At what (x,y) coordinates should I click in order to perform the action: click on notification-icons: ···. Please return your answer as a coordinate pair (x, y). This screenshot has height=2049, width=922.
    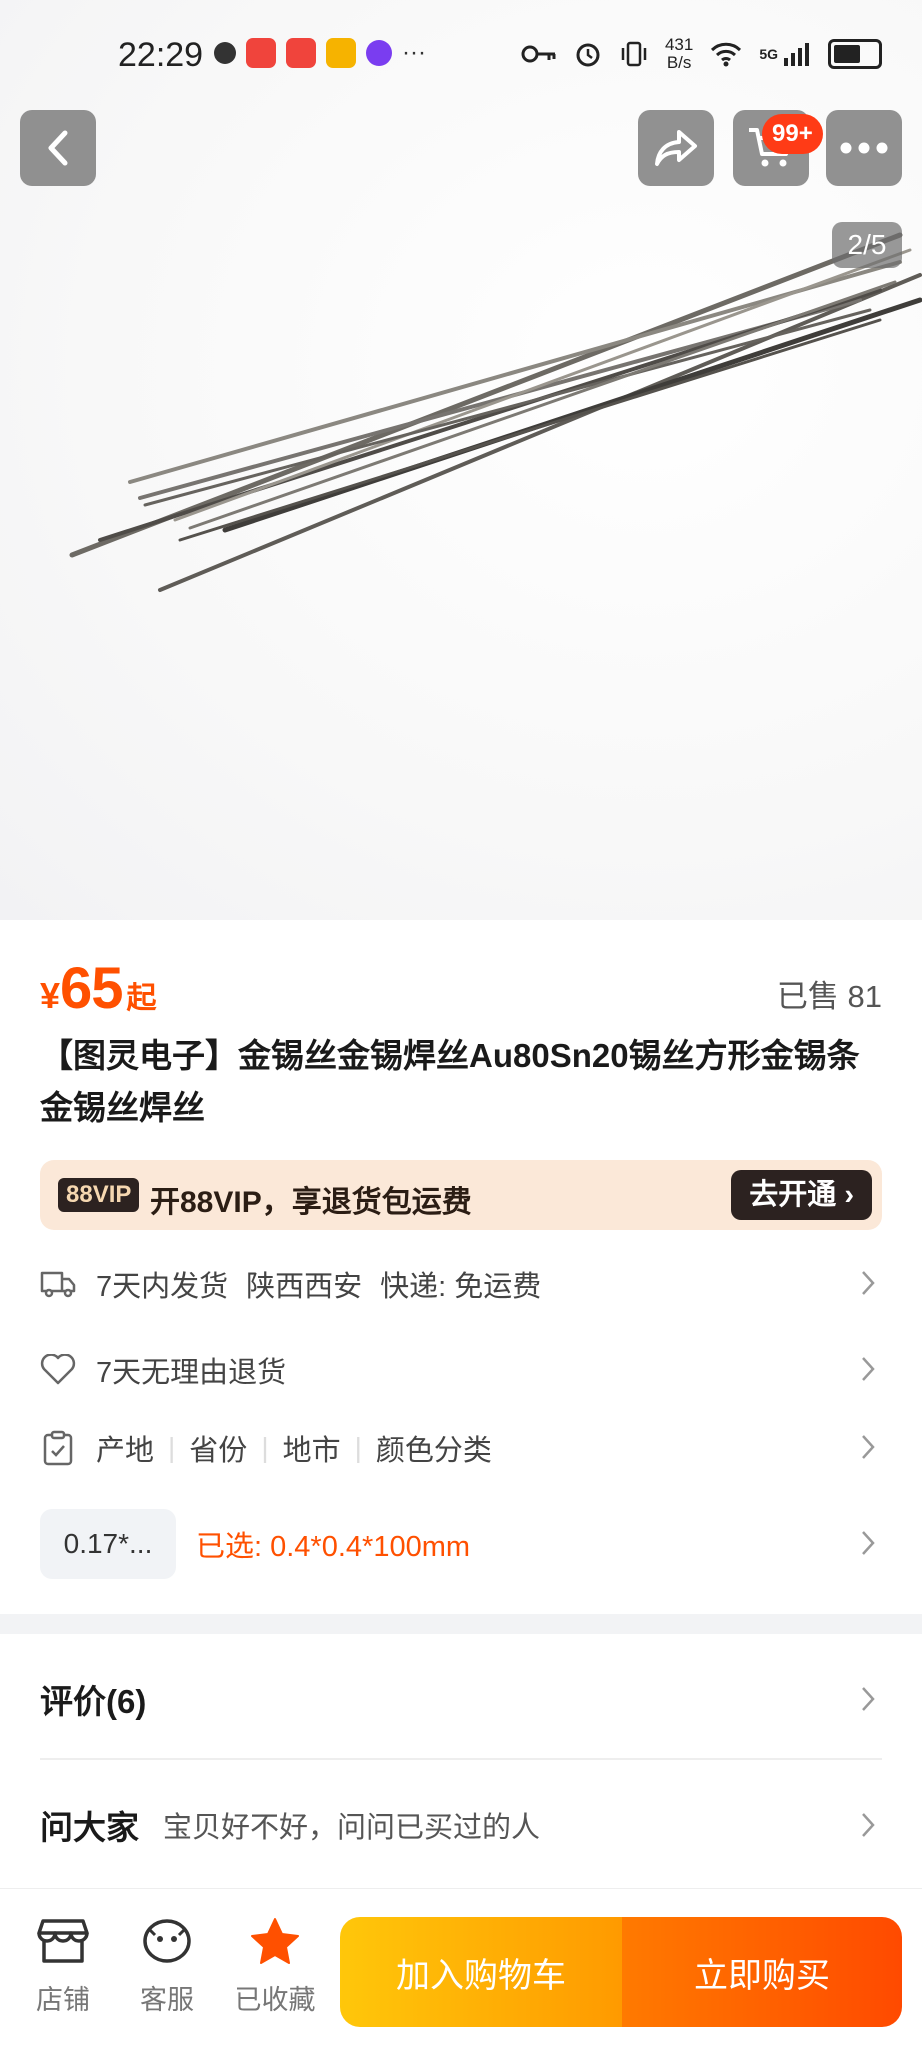
    Looking at the image, I should click on (320, 53).